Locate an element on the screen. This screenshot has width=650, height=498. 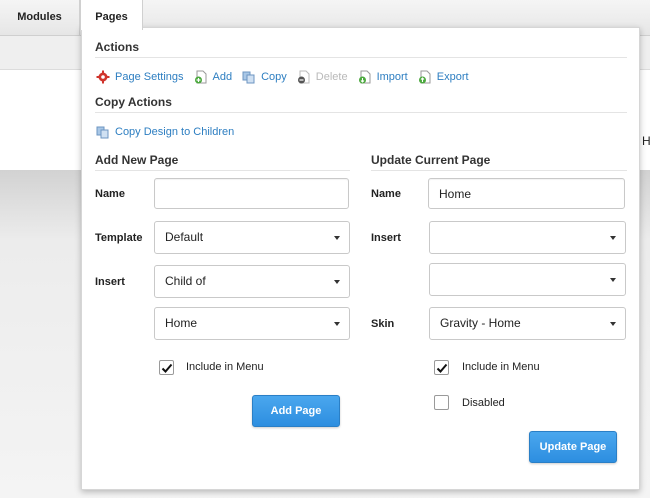
actions-title: Actions is located at coordinates (117, 47).